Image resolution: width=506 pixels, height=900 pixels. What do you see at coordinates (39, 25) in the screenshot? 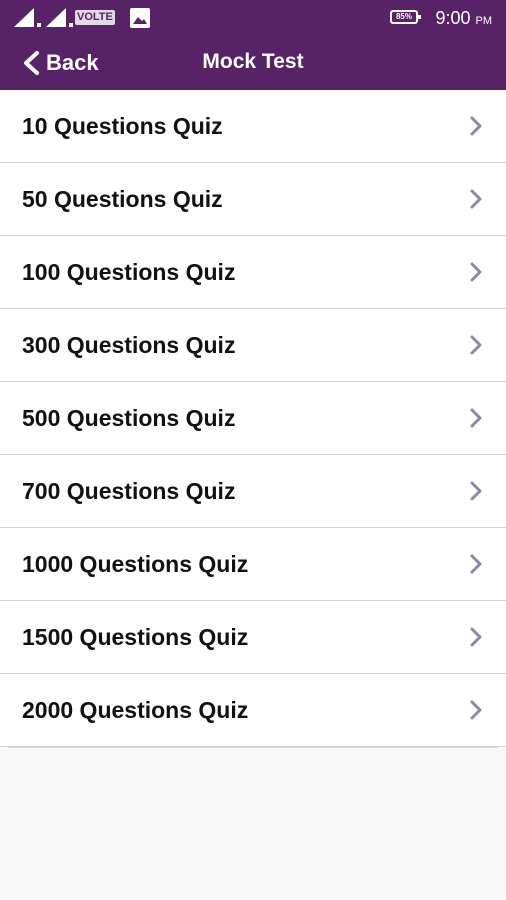
I see `signal-dot-icon` at bounding box center [39, 25].